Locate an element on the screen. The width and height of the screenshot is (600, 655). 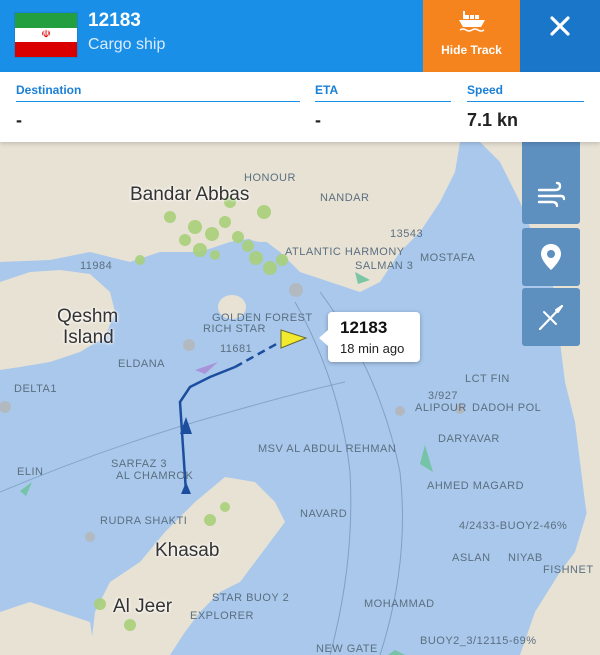
hide-track-button: Hide Track is located at coordinates (471, 36).